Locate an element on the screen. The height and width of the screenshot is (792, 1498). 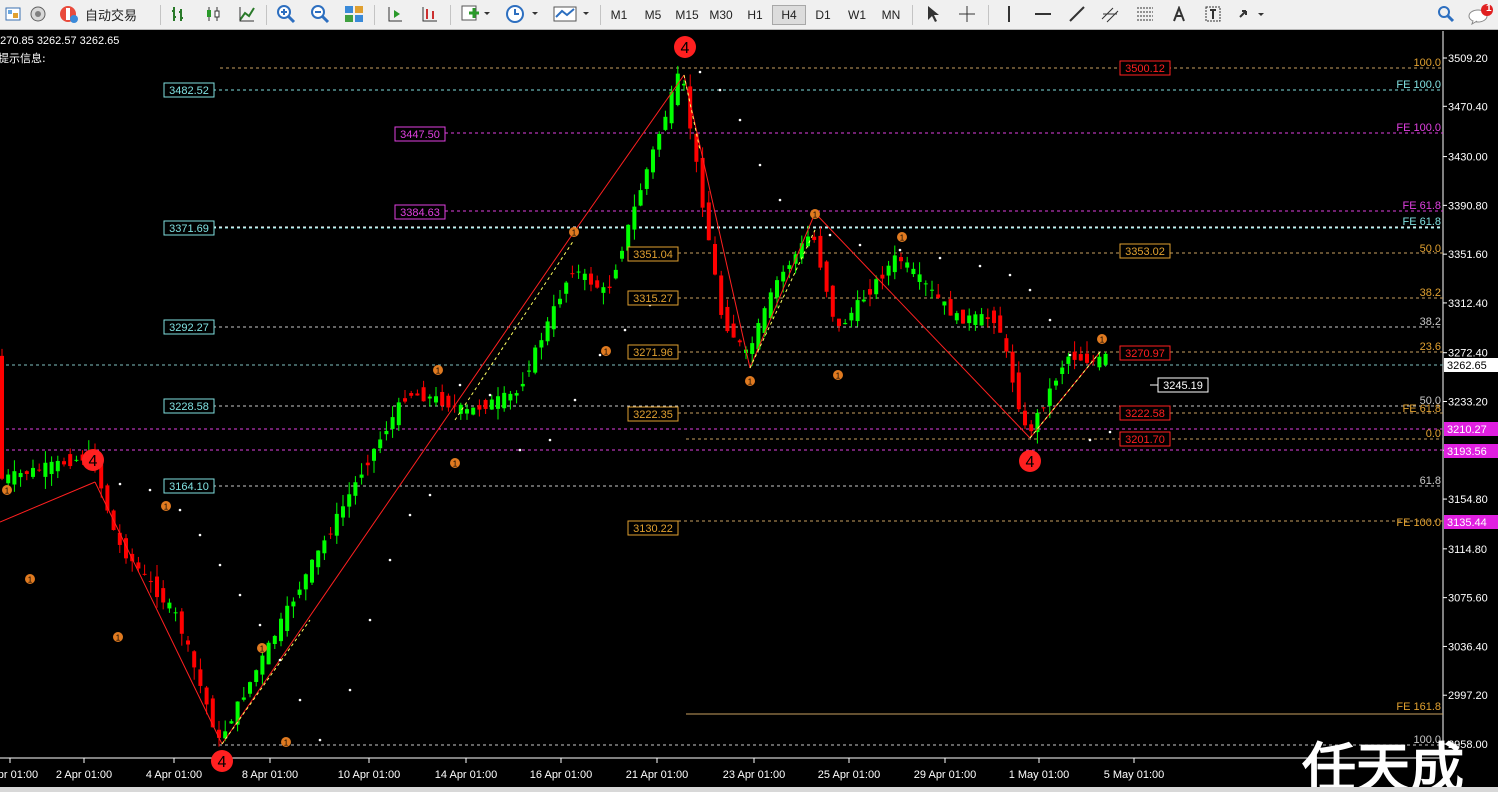
fib-label: 0.0 is located at coordinates (1433, 434).